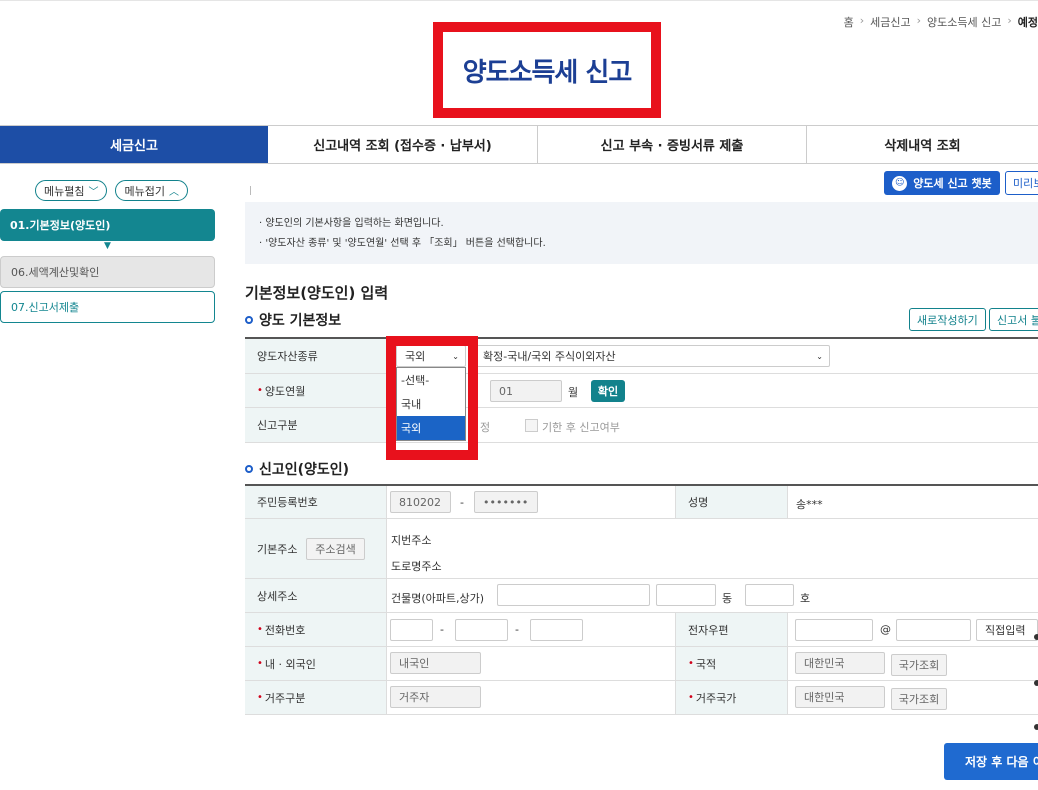  Describe the element at coordinates (556, 630) in the screenshot. I see `phone-part3-input` at that location.